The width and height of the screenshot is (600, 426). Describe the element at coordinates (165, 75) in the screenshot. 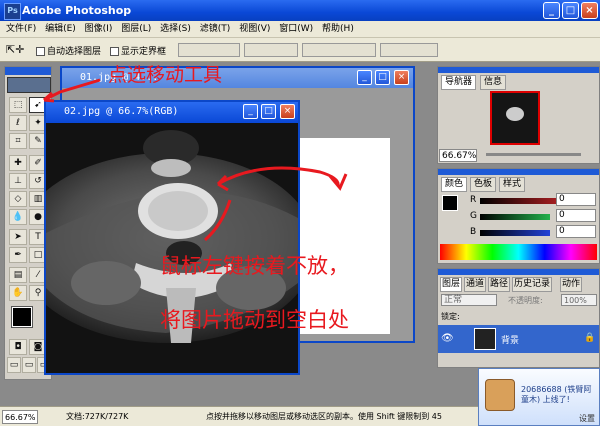

I see `annotation-tool-hint: 点选移动工具` at that location.